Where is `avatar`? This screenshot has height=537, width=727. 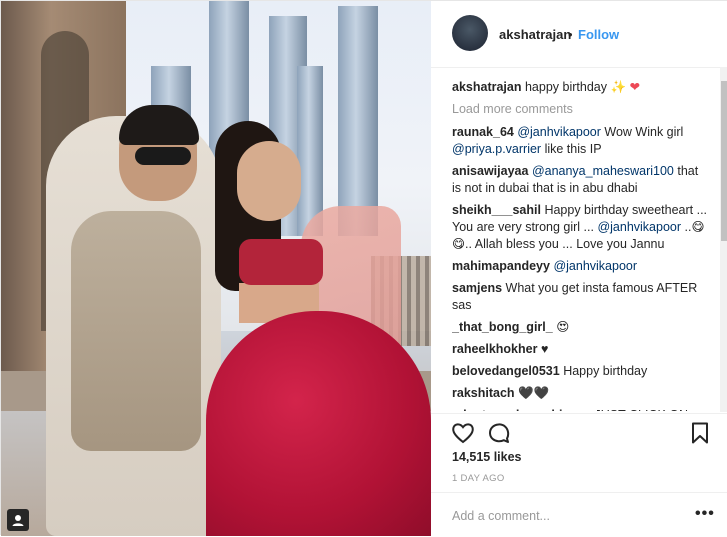
avatar is located at coordinates (470, 33).